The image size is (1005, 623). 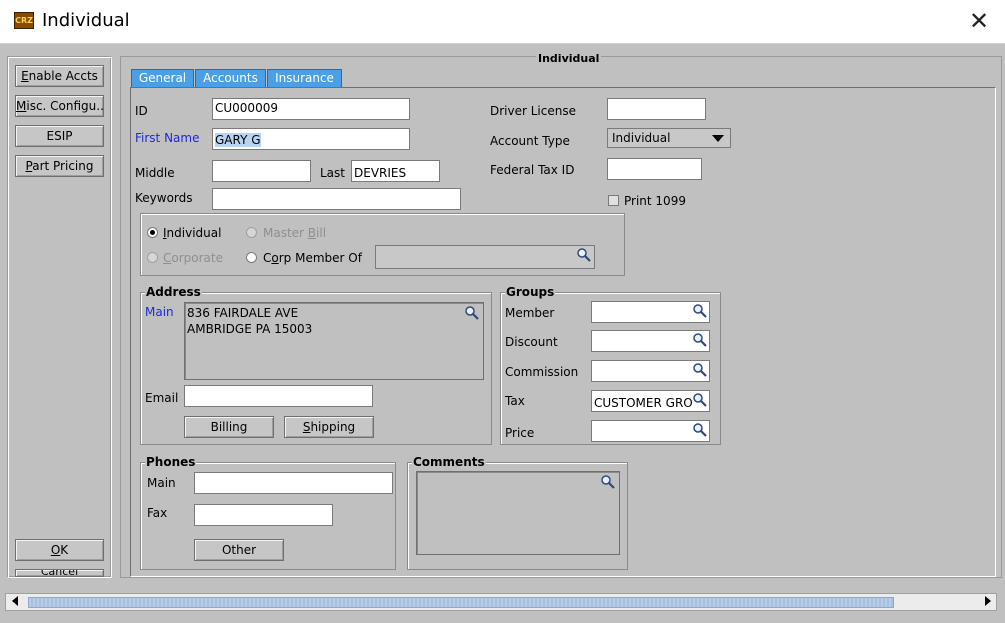 I want to click on tab-accounts: Accounts, so click(x=230, y=78).